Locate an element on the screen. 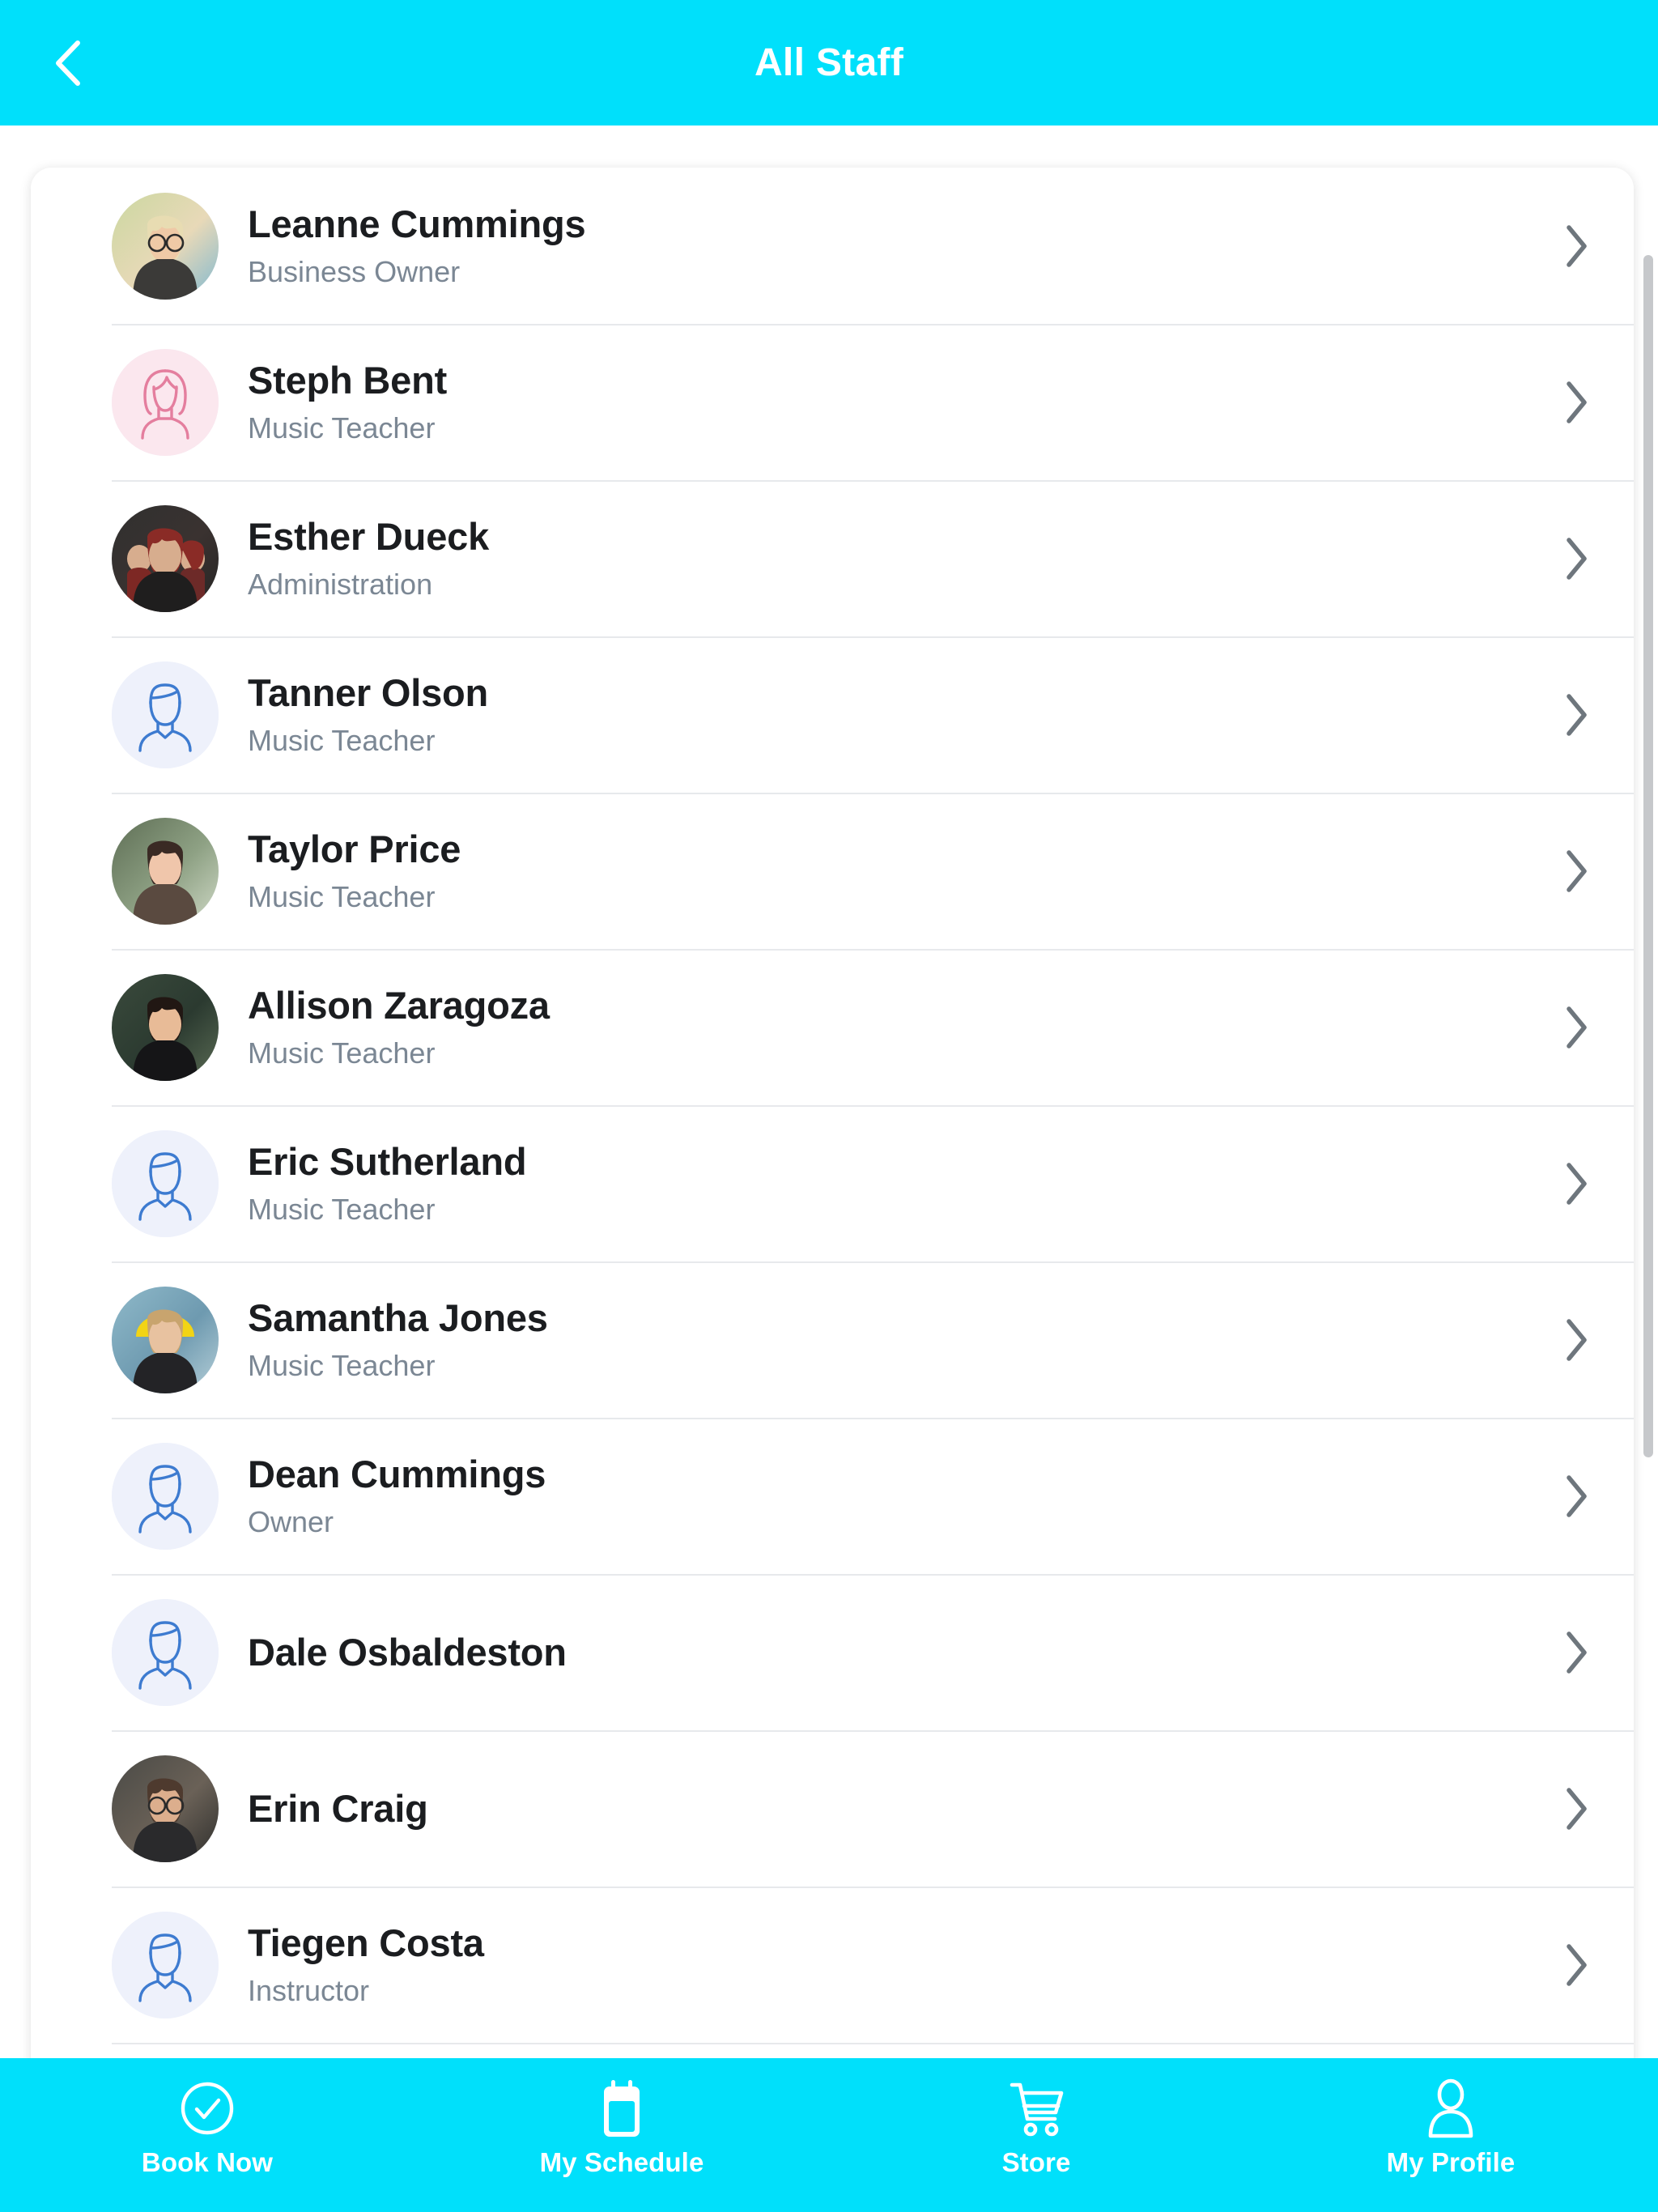 Image resolution: width=1658 pixels, height=2212 pixels. staff-row: Tanner Olson Music Teacher is located at coordinates (832, 715).